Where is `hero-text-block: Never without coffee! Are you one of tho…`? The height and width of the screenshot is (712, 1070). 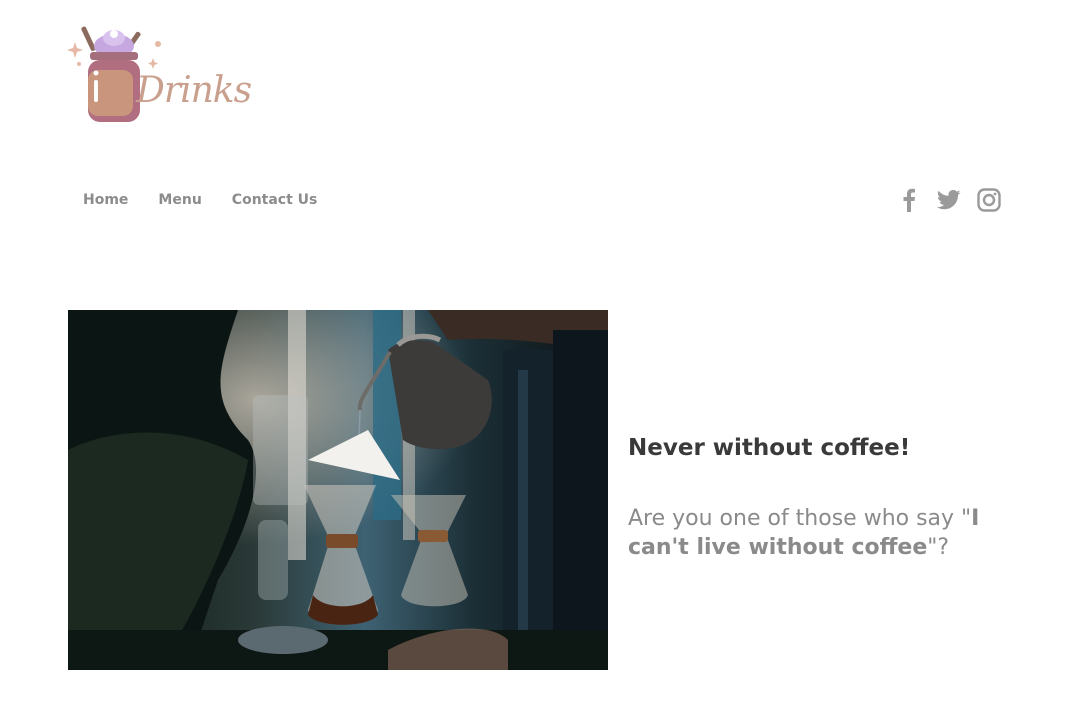 hero-text-block: Never without coffee! Are you one of tho… is located at coordinates (818, 497).